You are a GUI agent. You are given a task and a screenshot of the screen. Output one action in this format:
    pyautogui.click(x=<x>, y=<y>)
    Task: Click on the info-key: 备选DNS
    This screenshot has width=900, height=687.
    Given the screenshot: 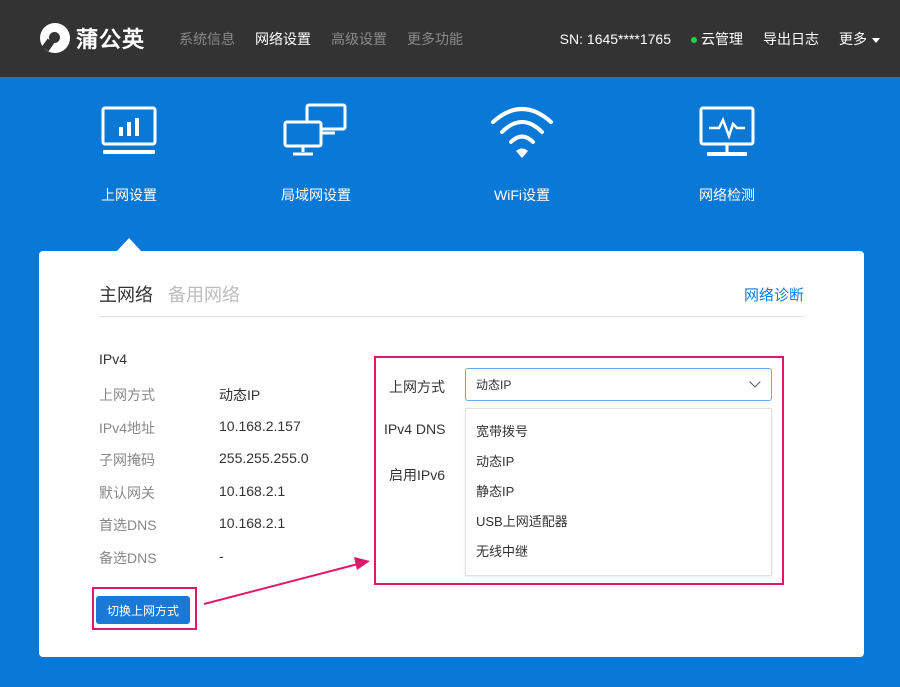 What is the action you would take?
    pyautogui.click(x=128, y=557)
    